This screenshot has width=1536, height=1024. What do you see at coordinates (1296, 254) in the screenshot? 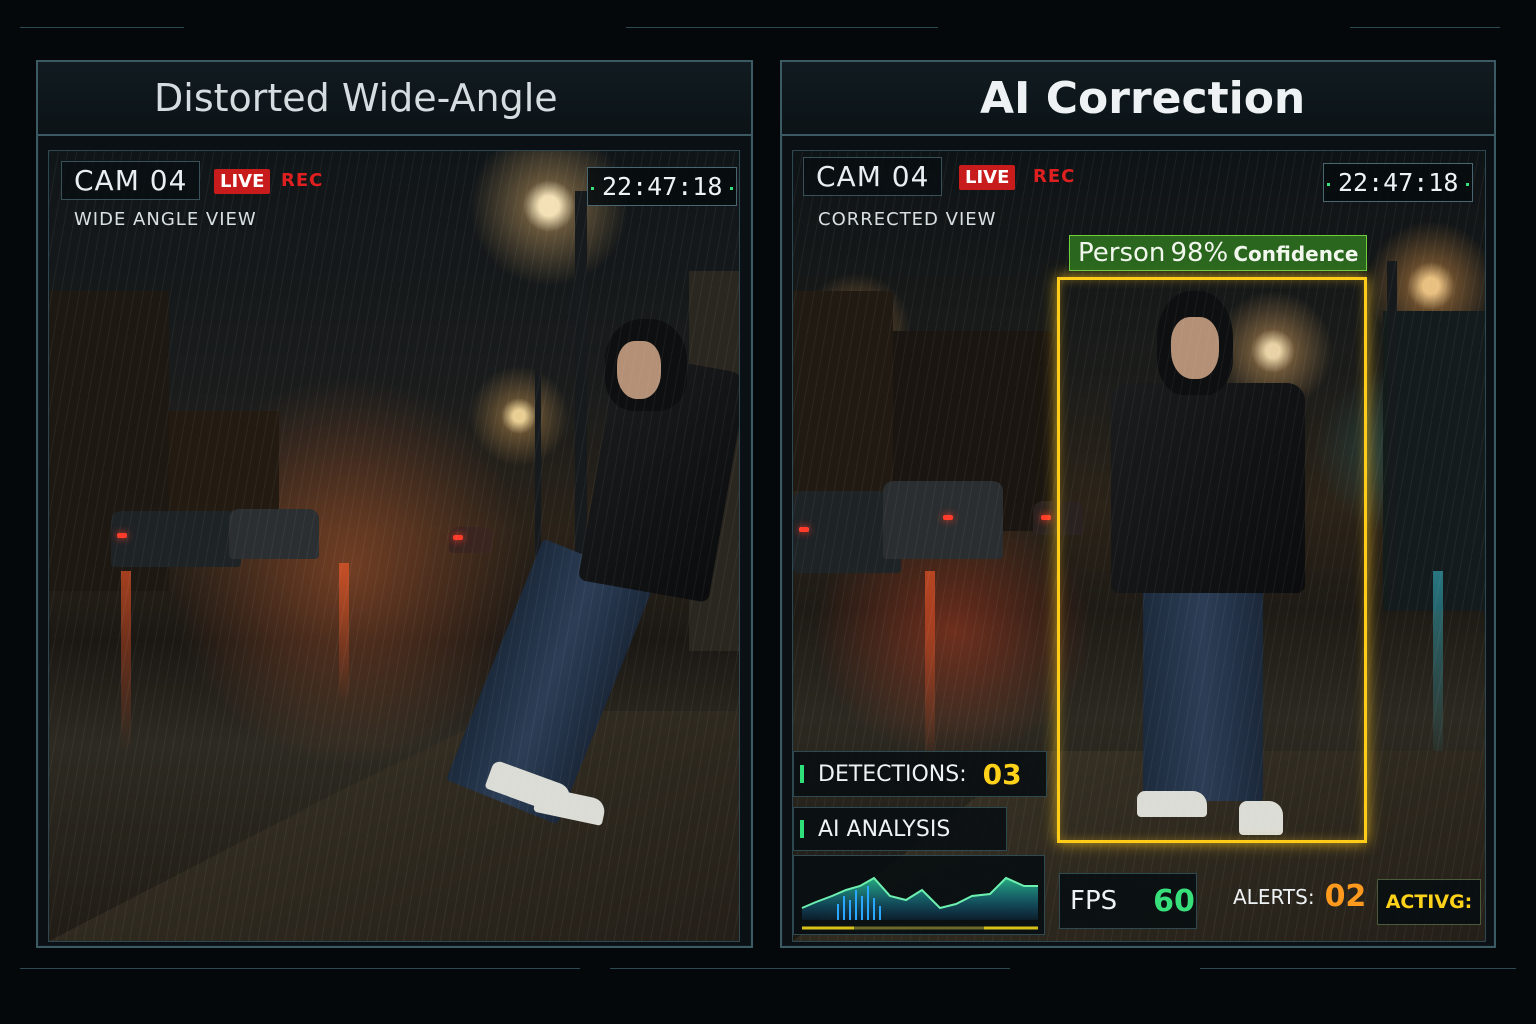
I see `detection-suffix: Confidence` at bounding box center [1296, 254].